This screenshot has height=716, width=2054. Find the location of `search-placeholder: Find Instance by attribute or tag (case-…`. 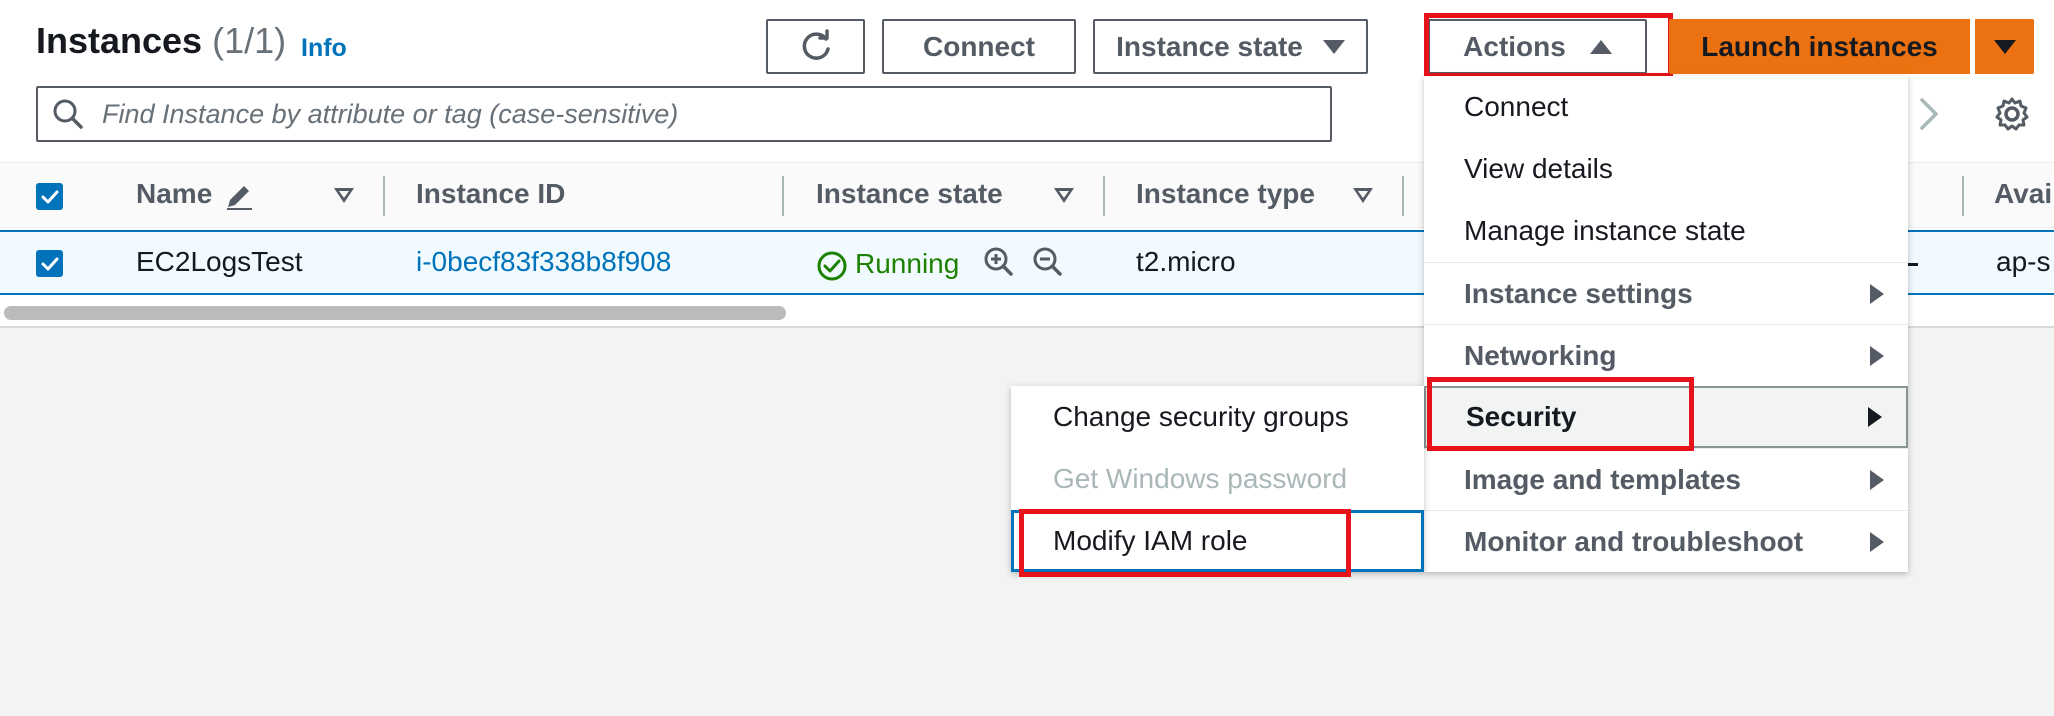

search-placeholder: Find Instance by attribute or tag (case-… is located at coordinates (390, 113).